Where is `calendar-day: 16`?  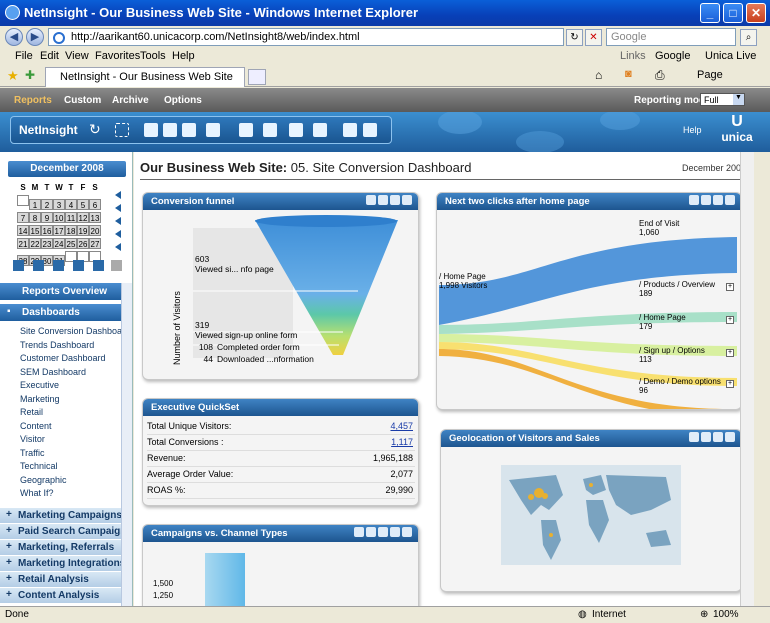
calendar-day: 16 is located at coordinates (47, 230).